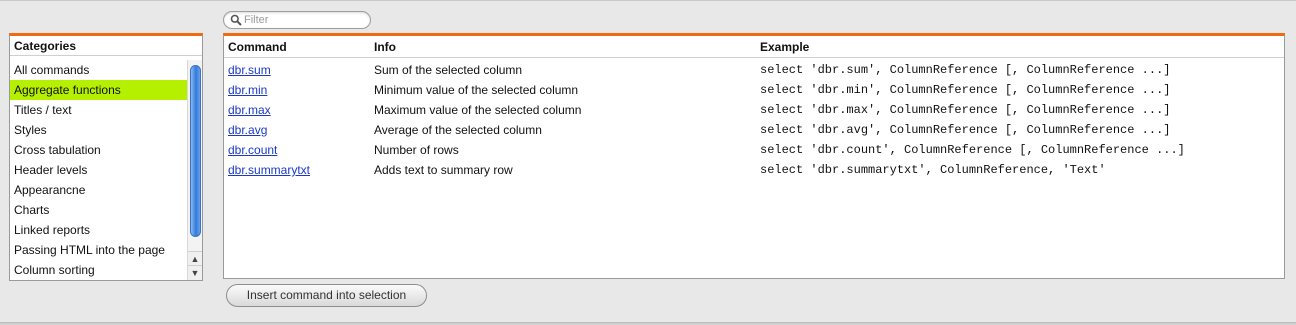 This screenshot has width=1296, height=325. I want to click on top-divider, so click(648, 0).